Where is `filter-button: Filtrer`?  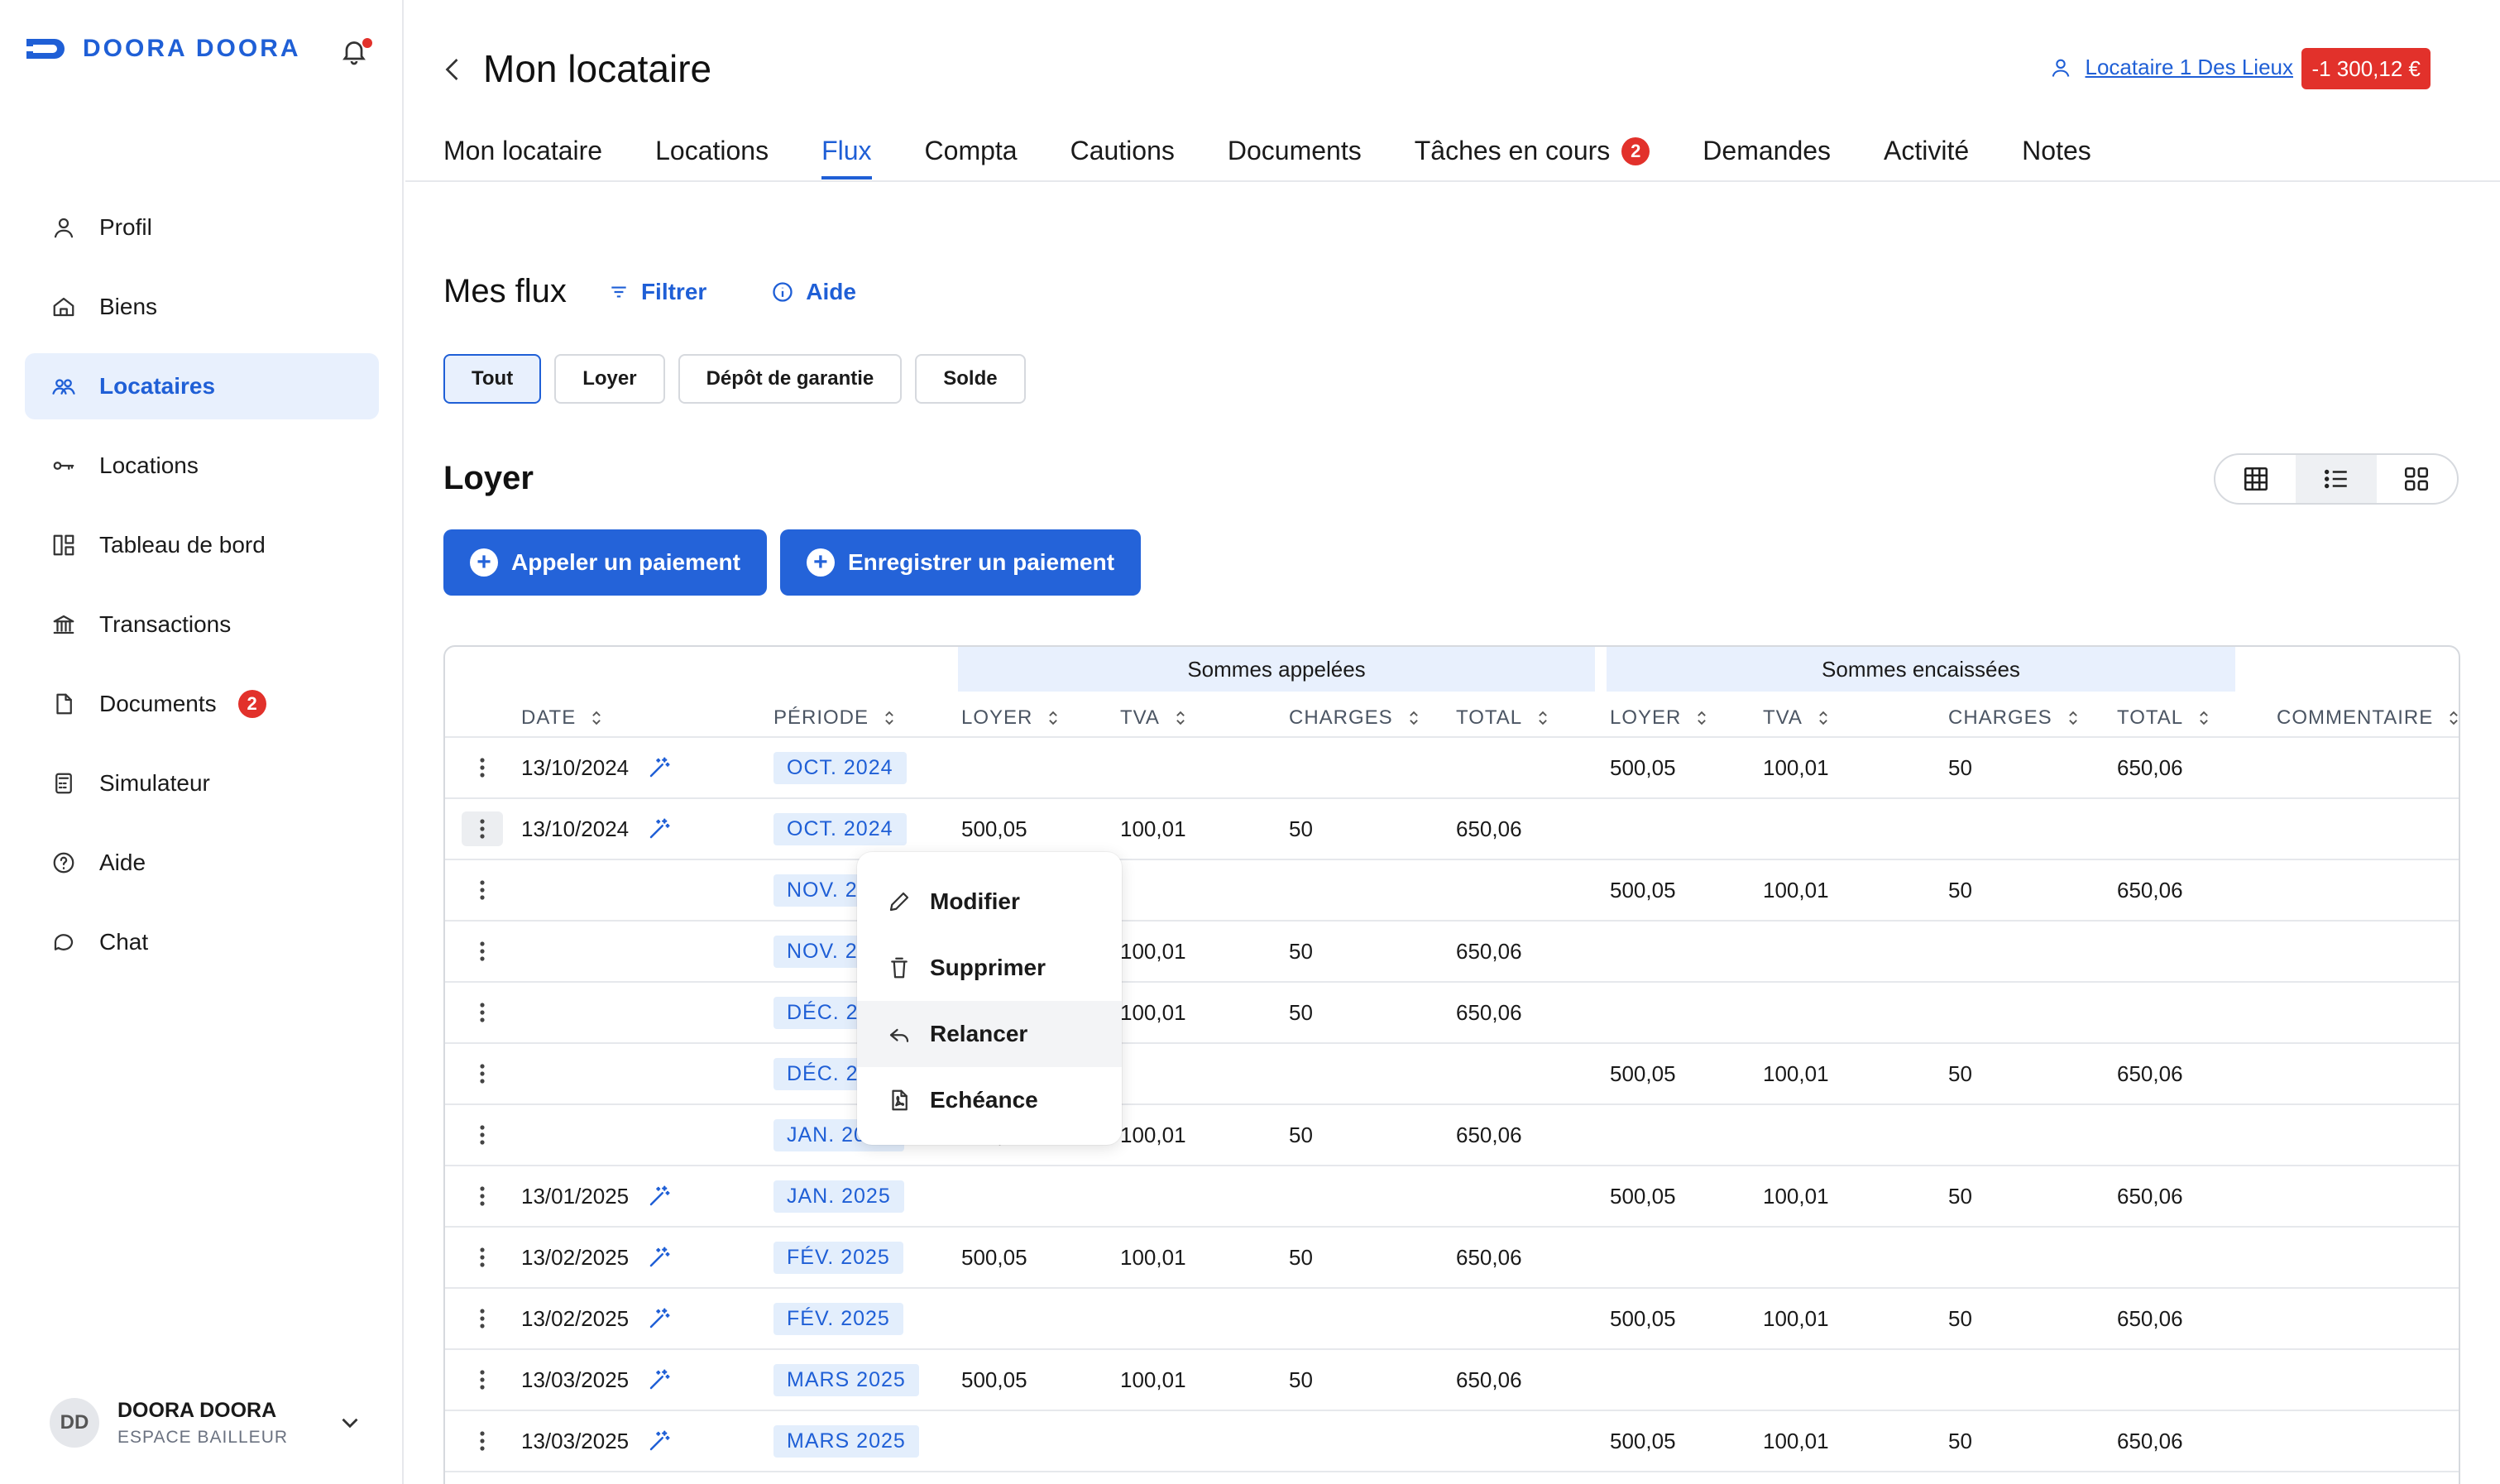 filter-button: Filtrer is located at coordinates (657, 292).